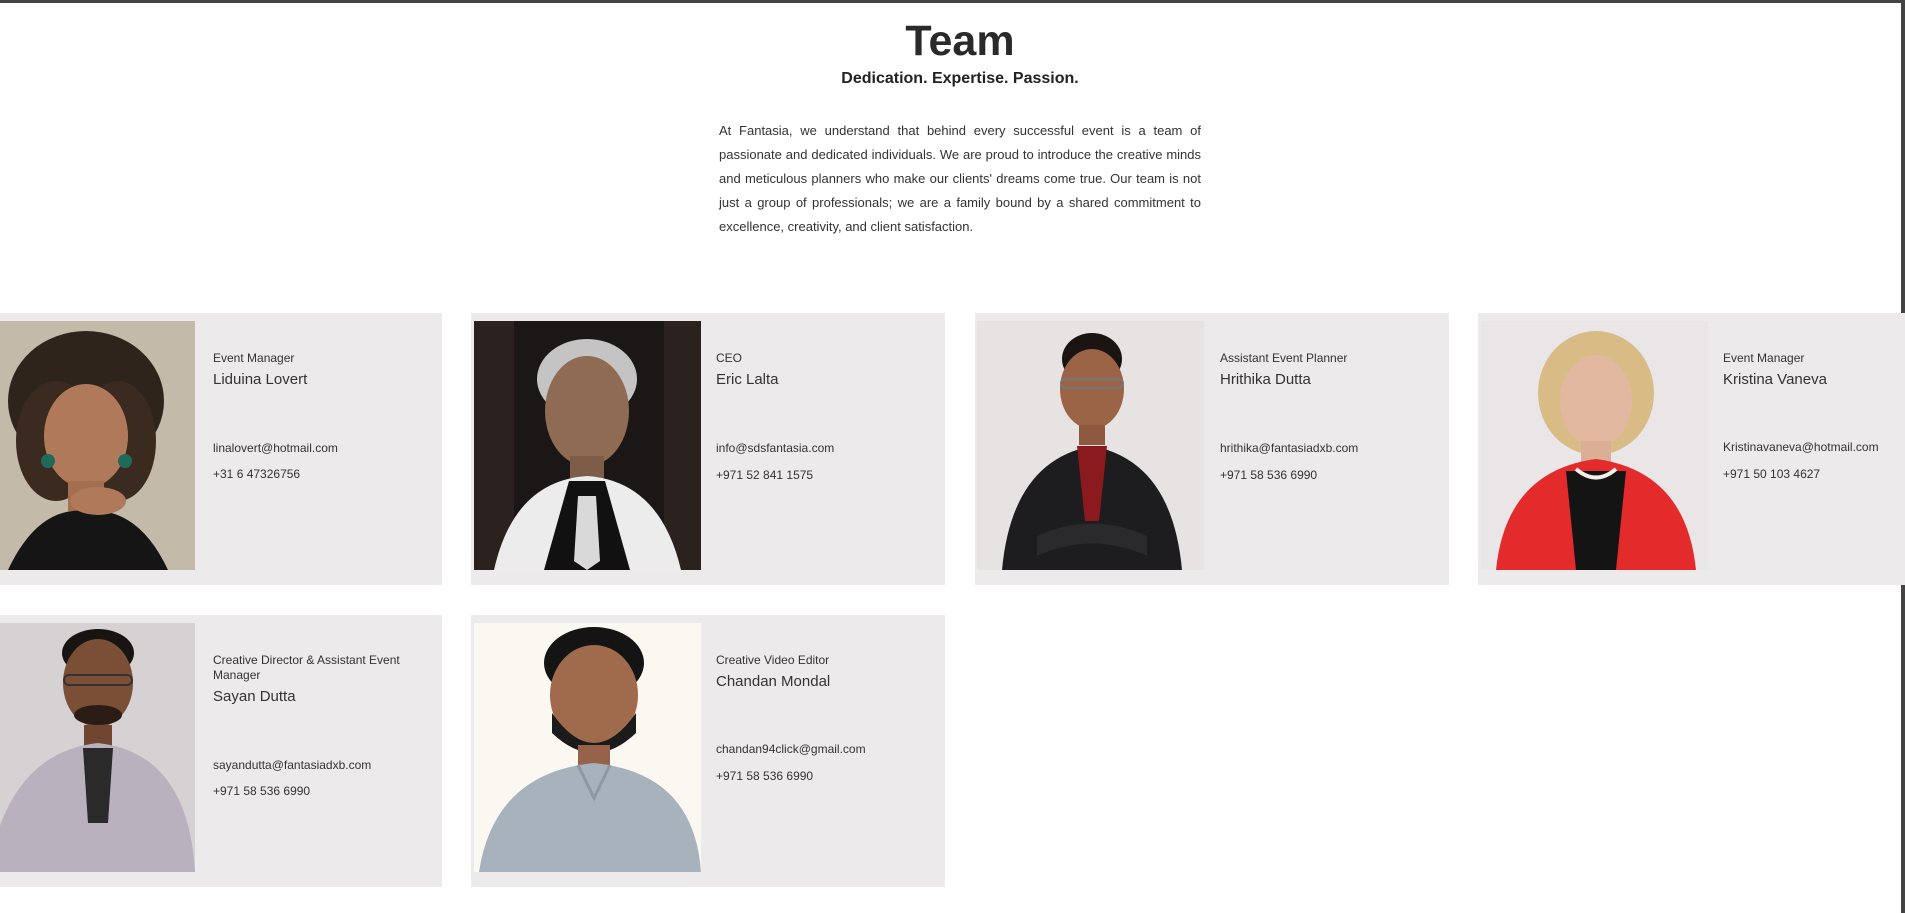 The height and width of the screenshot is (913, 1905). What do you see at coordinates (764, 475) in the screenshot?
I see `member-phone-link: +971 52 841 1575` at bounding box center [764, 475].